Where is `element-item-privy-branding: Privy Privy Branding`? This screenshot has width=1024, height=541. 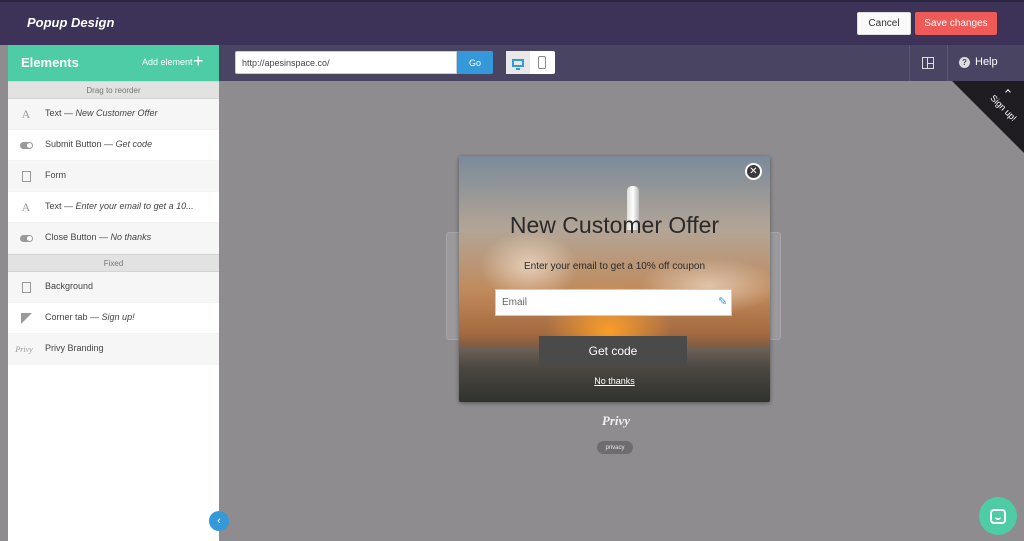
element-item-privy-branding: Privy Privy Branding is located at coordinates (113, 349).